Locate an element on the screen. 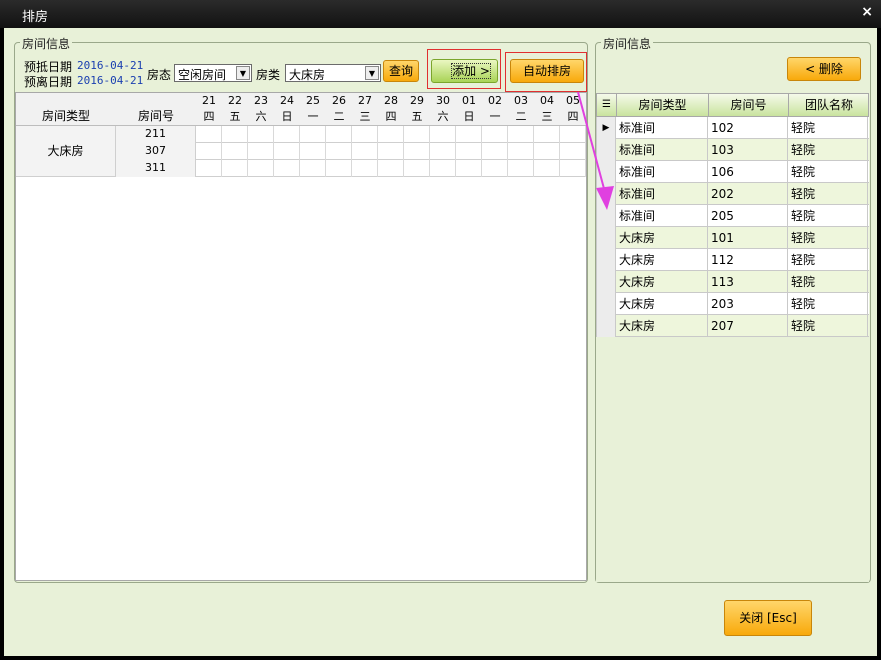  assigned-room-row: 标准间 202 轻院 is located at coordinates (732, 194).